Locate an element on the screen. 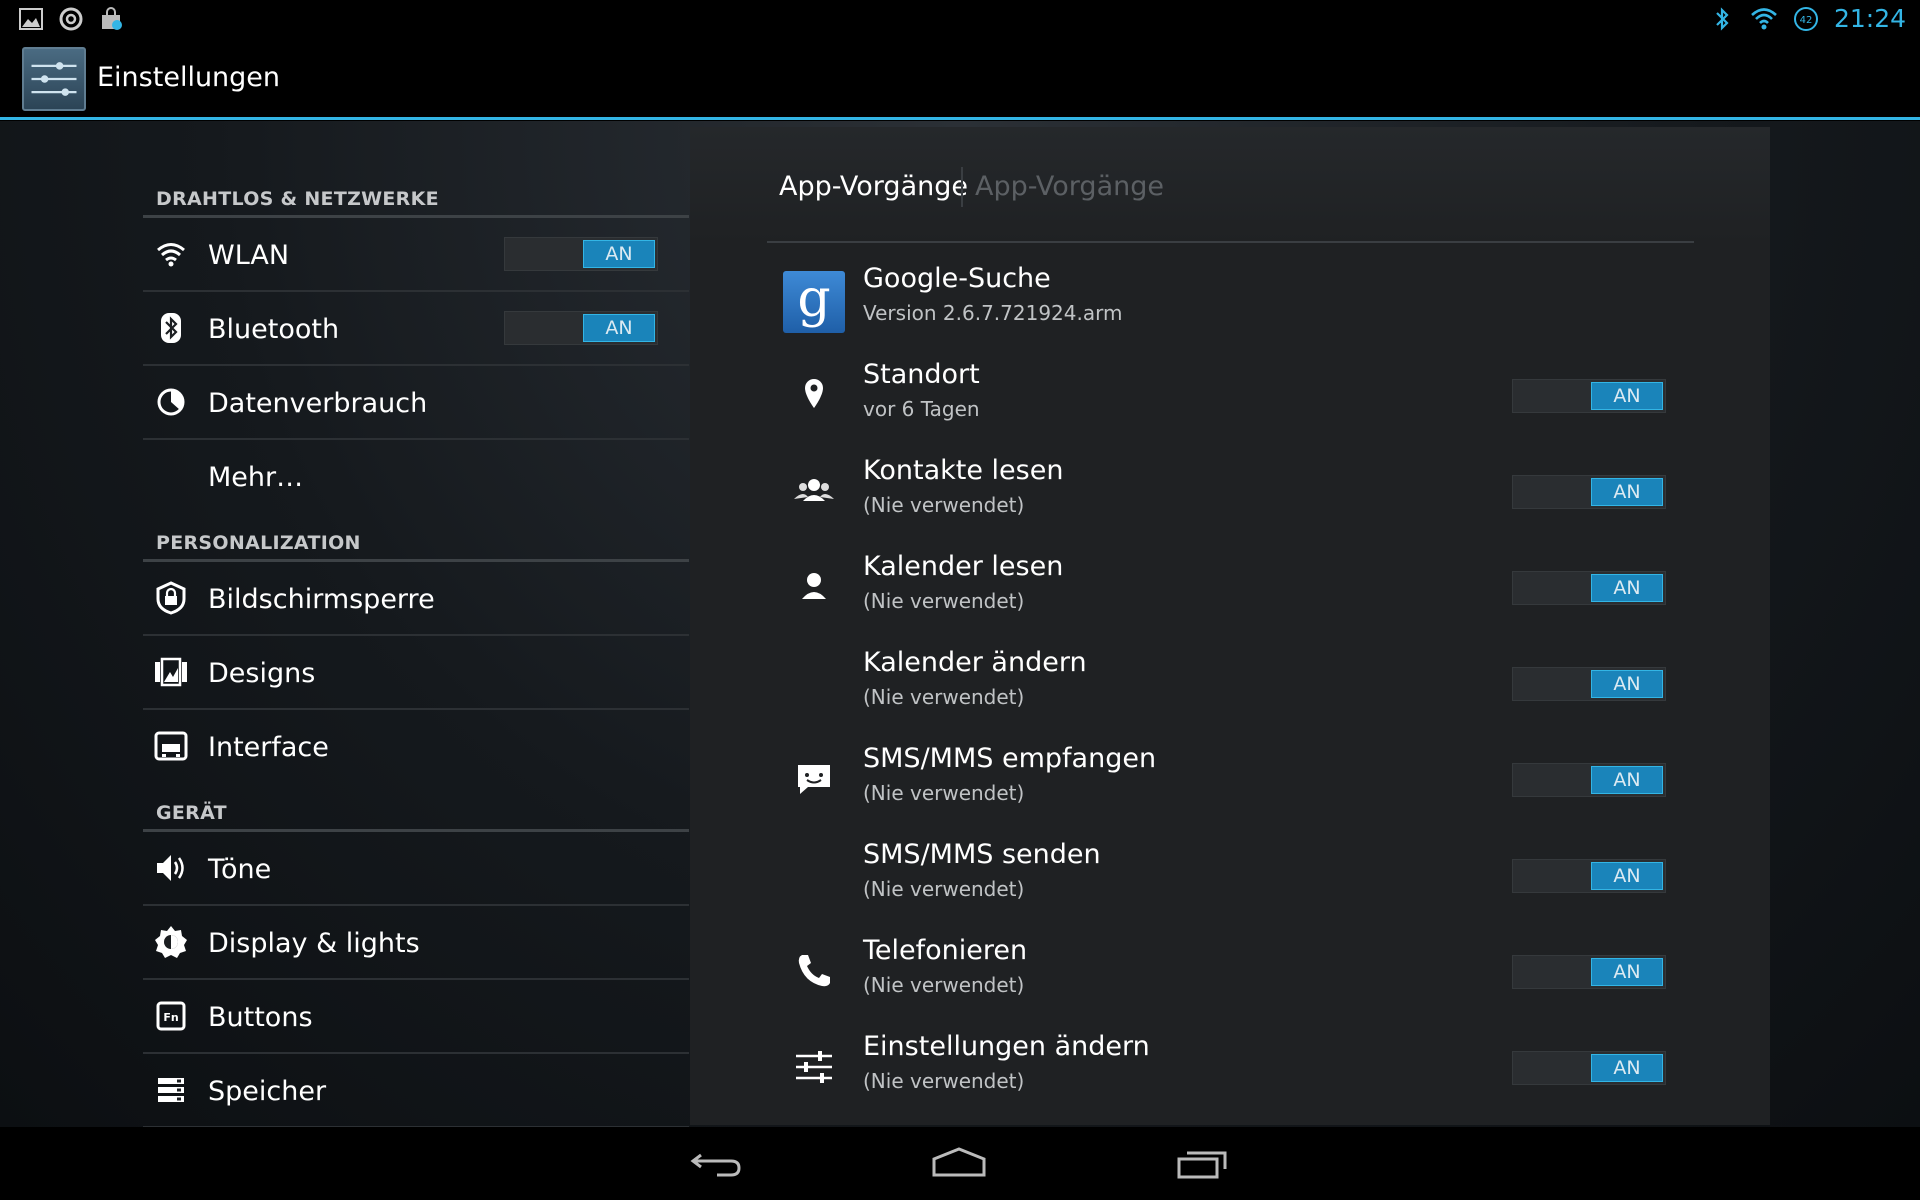 This screenshot has width=1920, height=1200. op-title: Einstellungen ändern is located at coordinates (1006, 1046).